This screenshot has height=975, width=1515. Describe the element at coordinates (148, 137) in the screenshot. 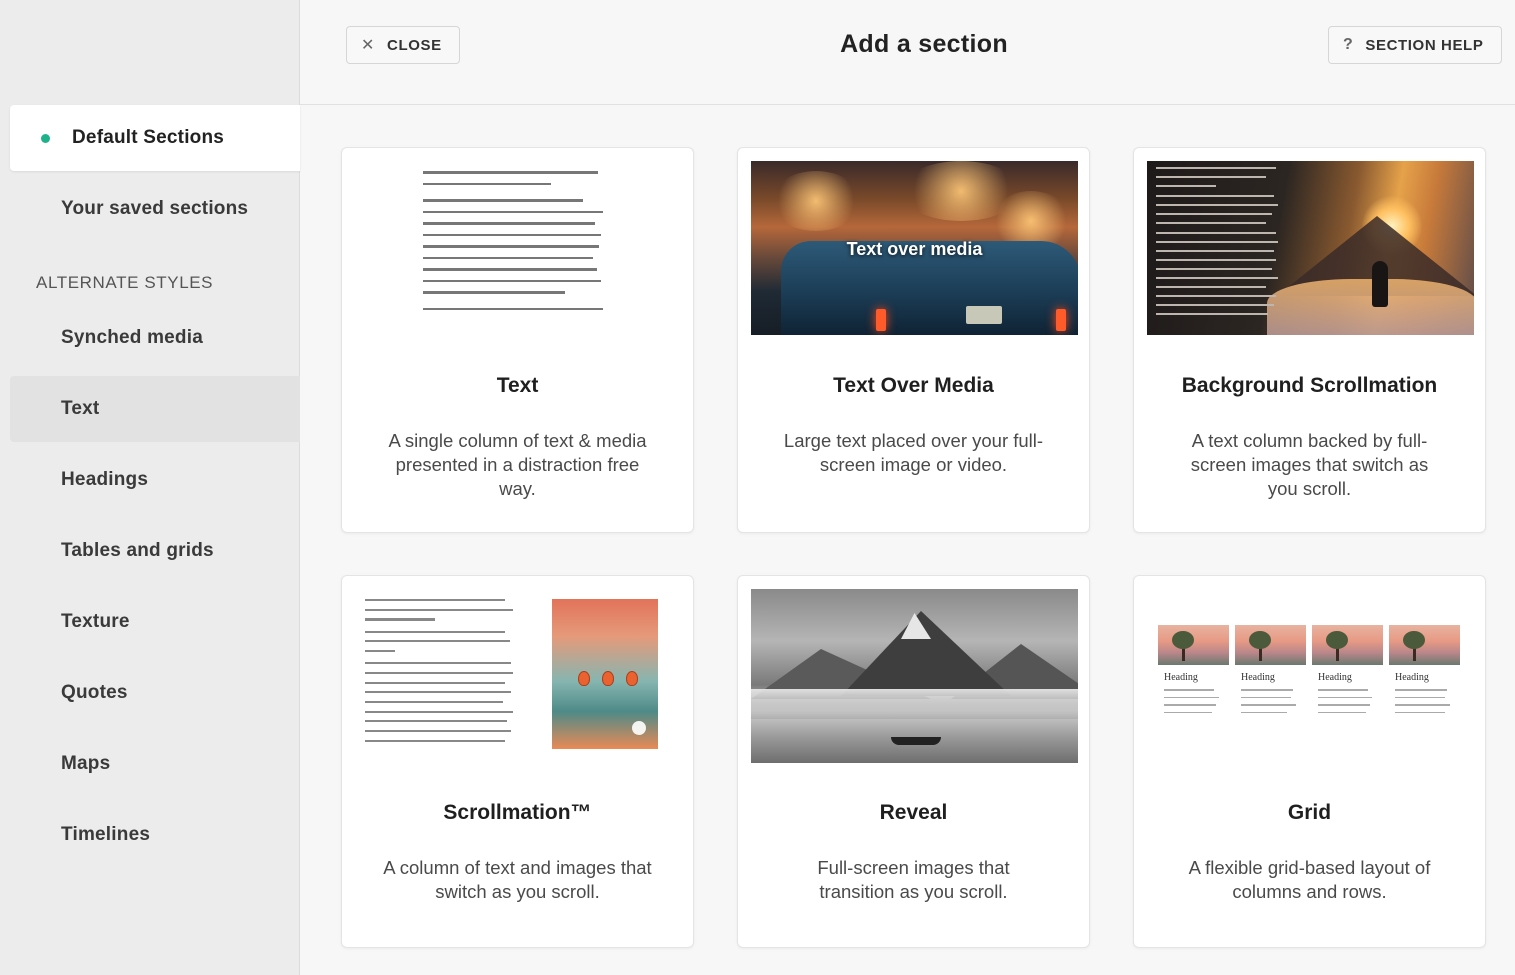

I see `sidebar-item-label: Default Sections` at that location.